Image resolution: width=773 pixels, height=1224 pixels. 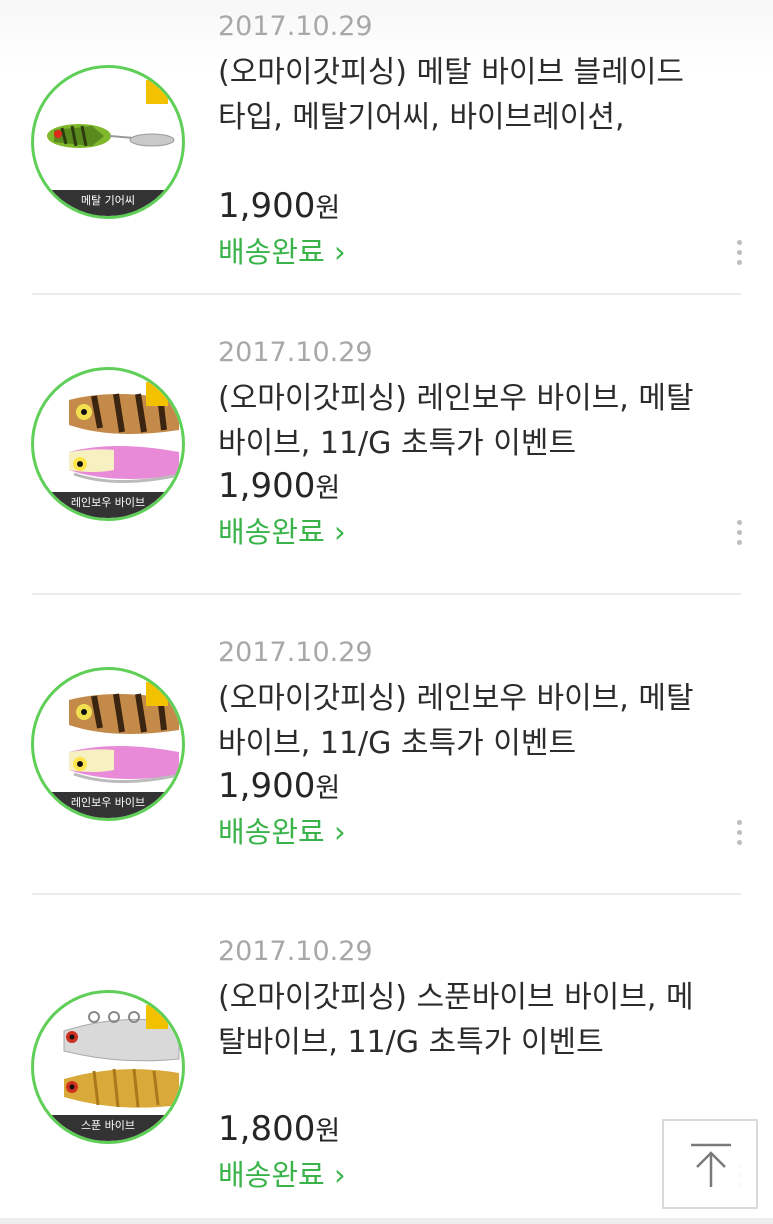 What do you see at coordinates (458, 1020) in the screenshot?
I see `product-title: (오마이갓피싱) 스푼바이브 바이브, 메탈바이브, 11/G 초특가 이벤트` at bounding box center [458, 1020].